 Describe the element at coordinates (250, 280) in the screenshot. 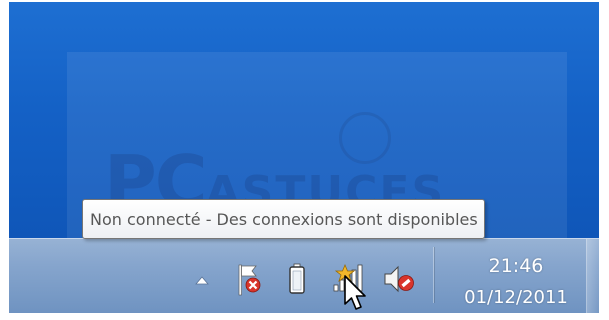

I see `action-center-flag-error-icon` at that location.